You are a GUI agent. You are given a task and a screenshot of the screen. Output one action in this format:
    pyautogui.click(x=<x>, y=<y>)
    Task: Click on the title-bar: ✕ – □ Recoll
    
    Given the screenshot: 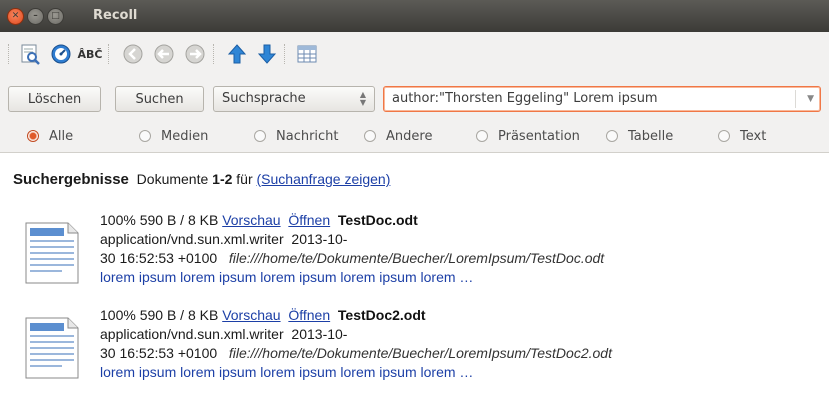 What is the action you would take?
    pyautogui.click(x=414, y=16)
    